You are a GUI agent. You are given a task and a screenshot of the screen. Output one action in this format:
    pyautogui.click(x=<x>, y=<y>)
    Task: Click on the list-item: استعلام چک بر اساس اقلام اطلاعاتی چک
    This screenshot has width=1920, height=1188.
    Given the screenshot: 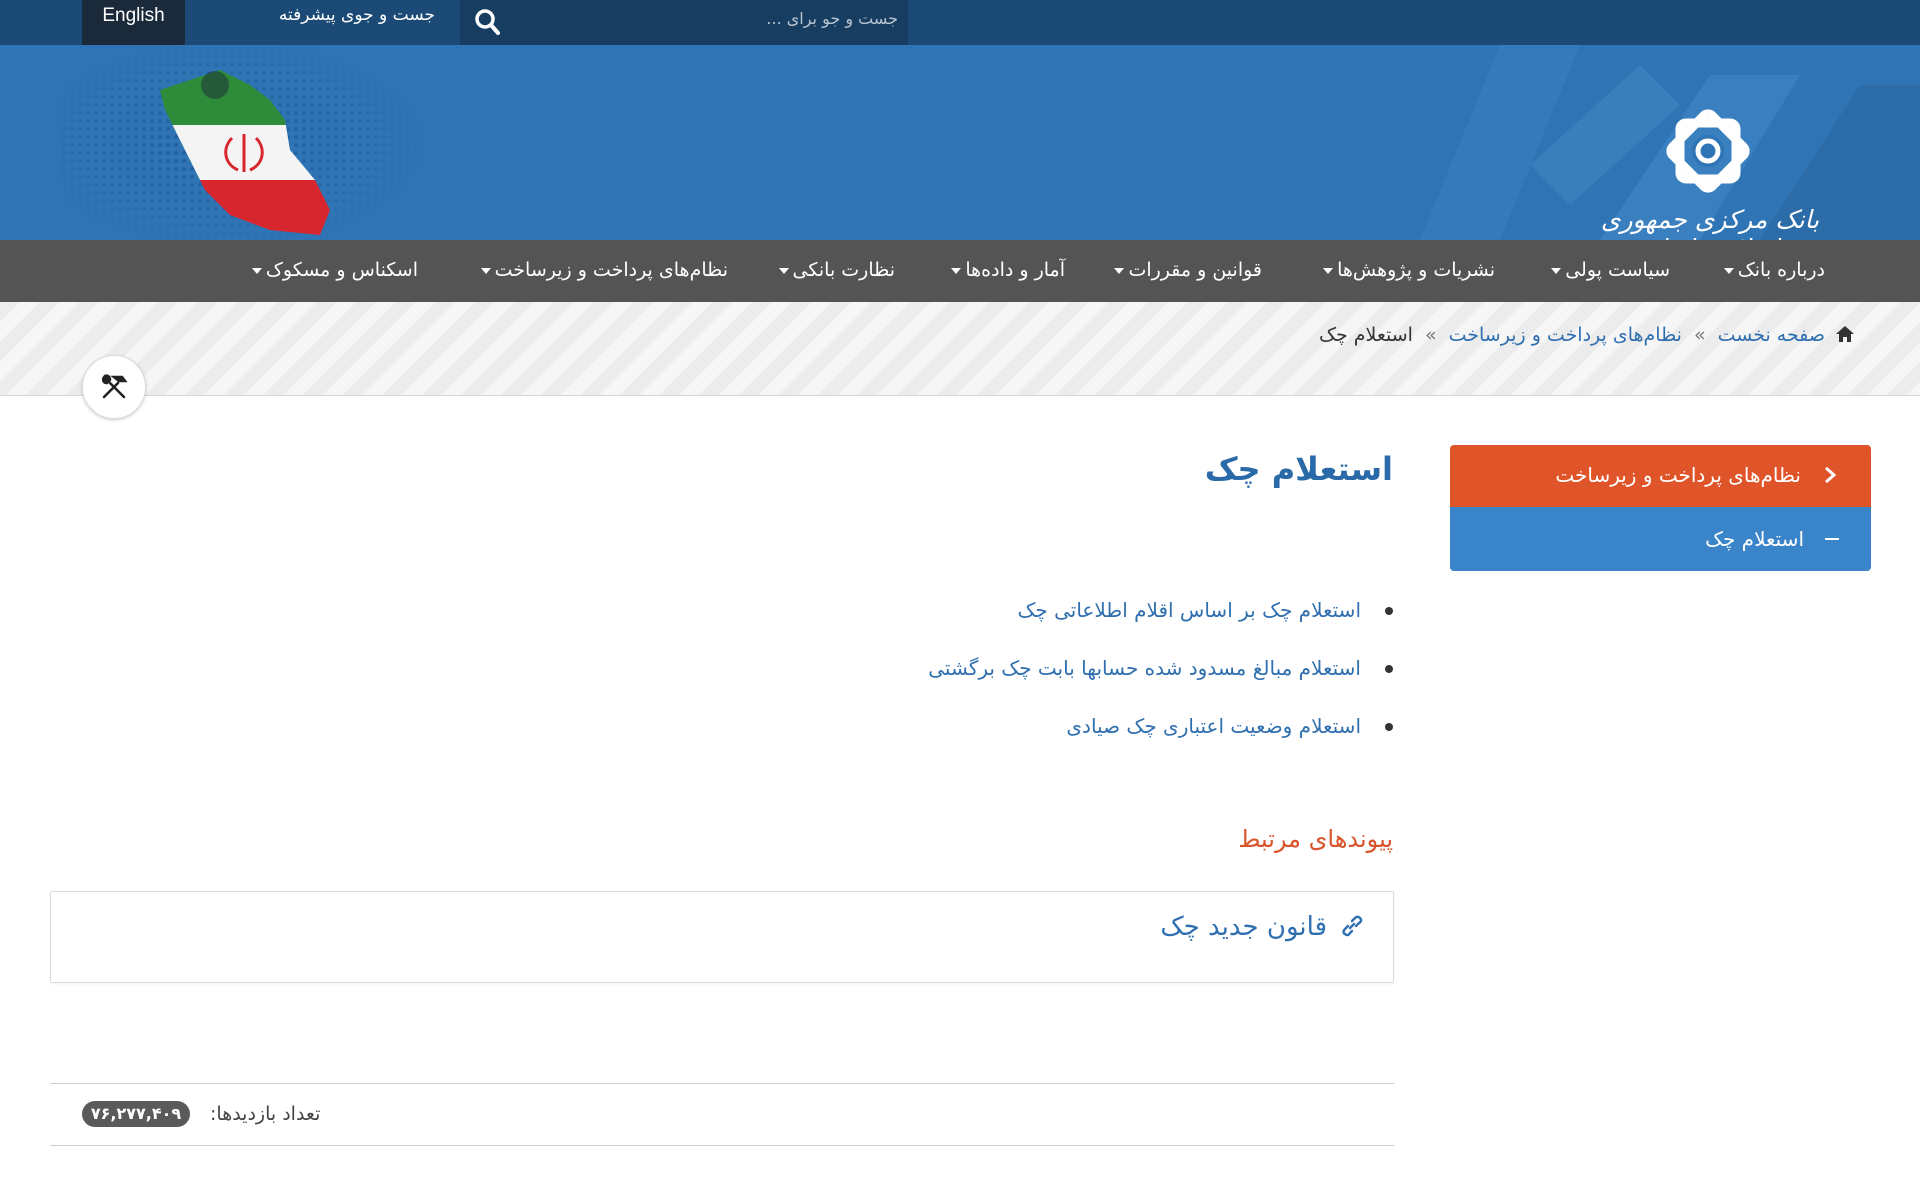 What is the action you would take?
    pyautogui.click(x=993, y=619)
    